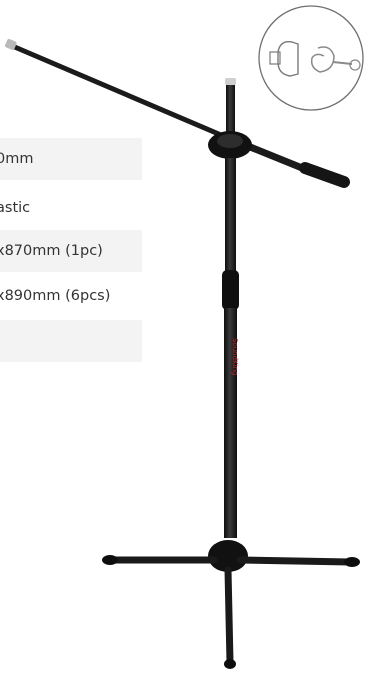 The width and height of the screenshot is (366, 677). Describe the element at coordinates (231, 604) in the screenshot. I see `tripod-base` at that location.